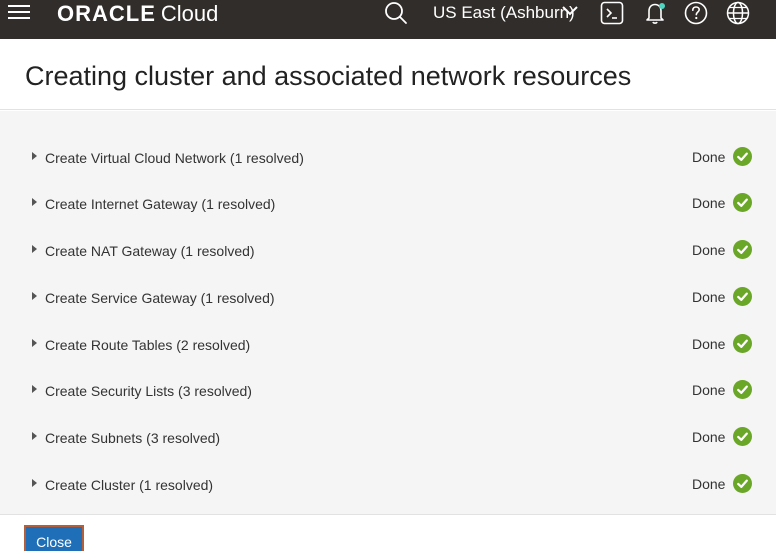 The height and width of the screenshot is (551, 776). Describe the element at coordinates (504, 13) in the screenshot. I see `region-selector-label: US East (Ashburn)` at that location.